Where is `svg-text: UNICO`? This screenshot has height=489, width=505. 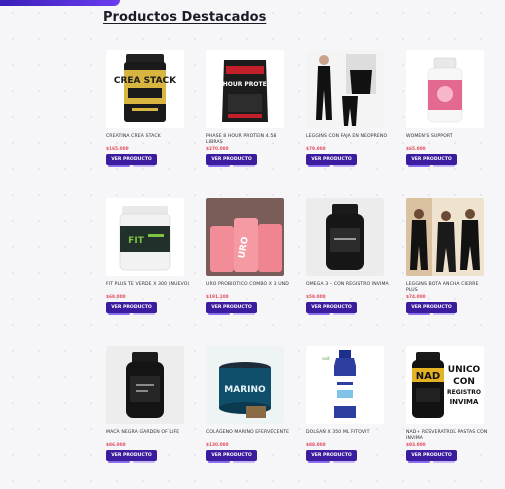
svg-text: UNICO is located at coordinates (464, 370).